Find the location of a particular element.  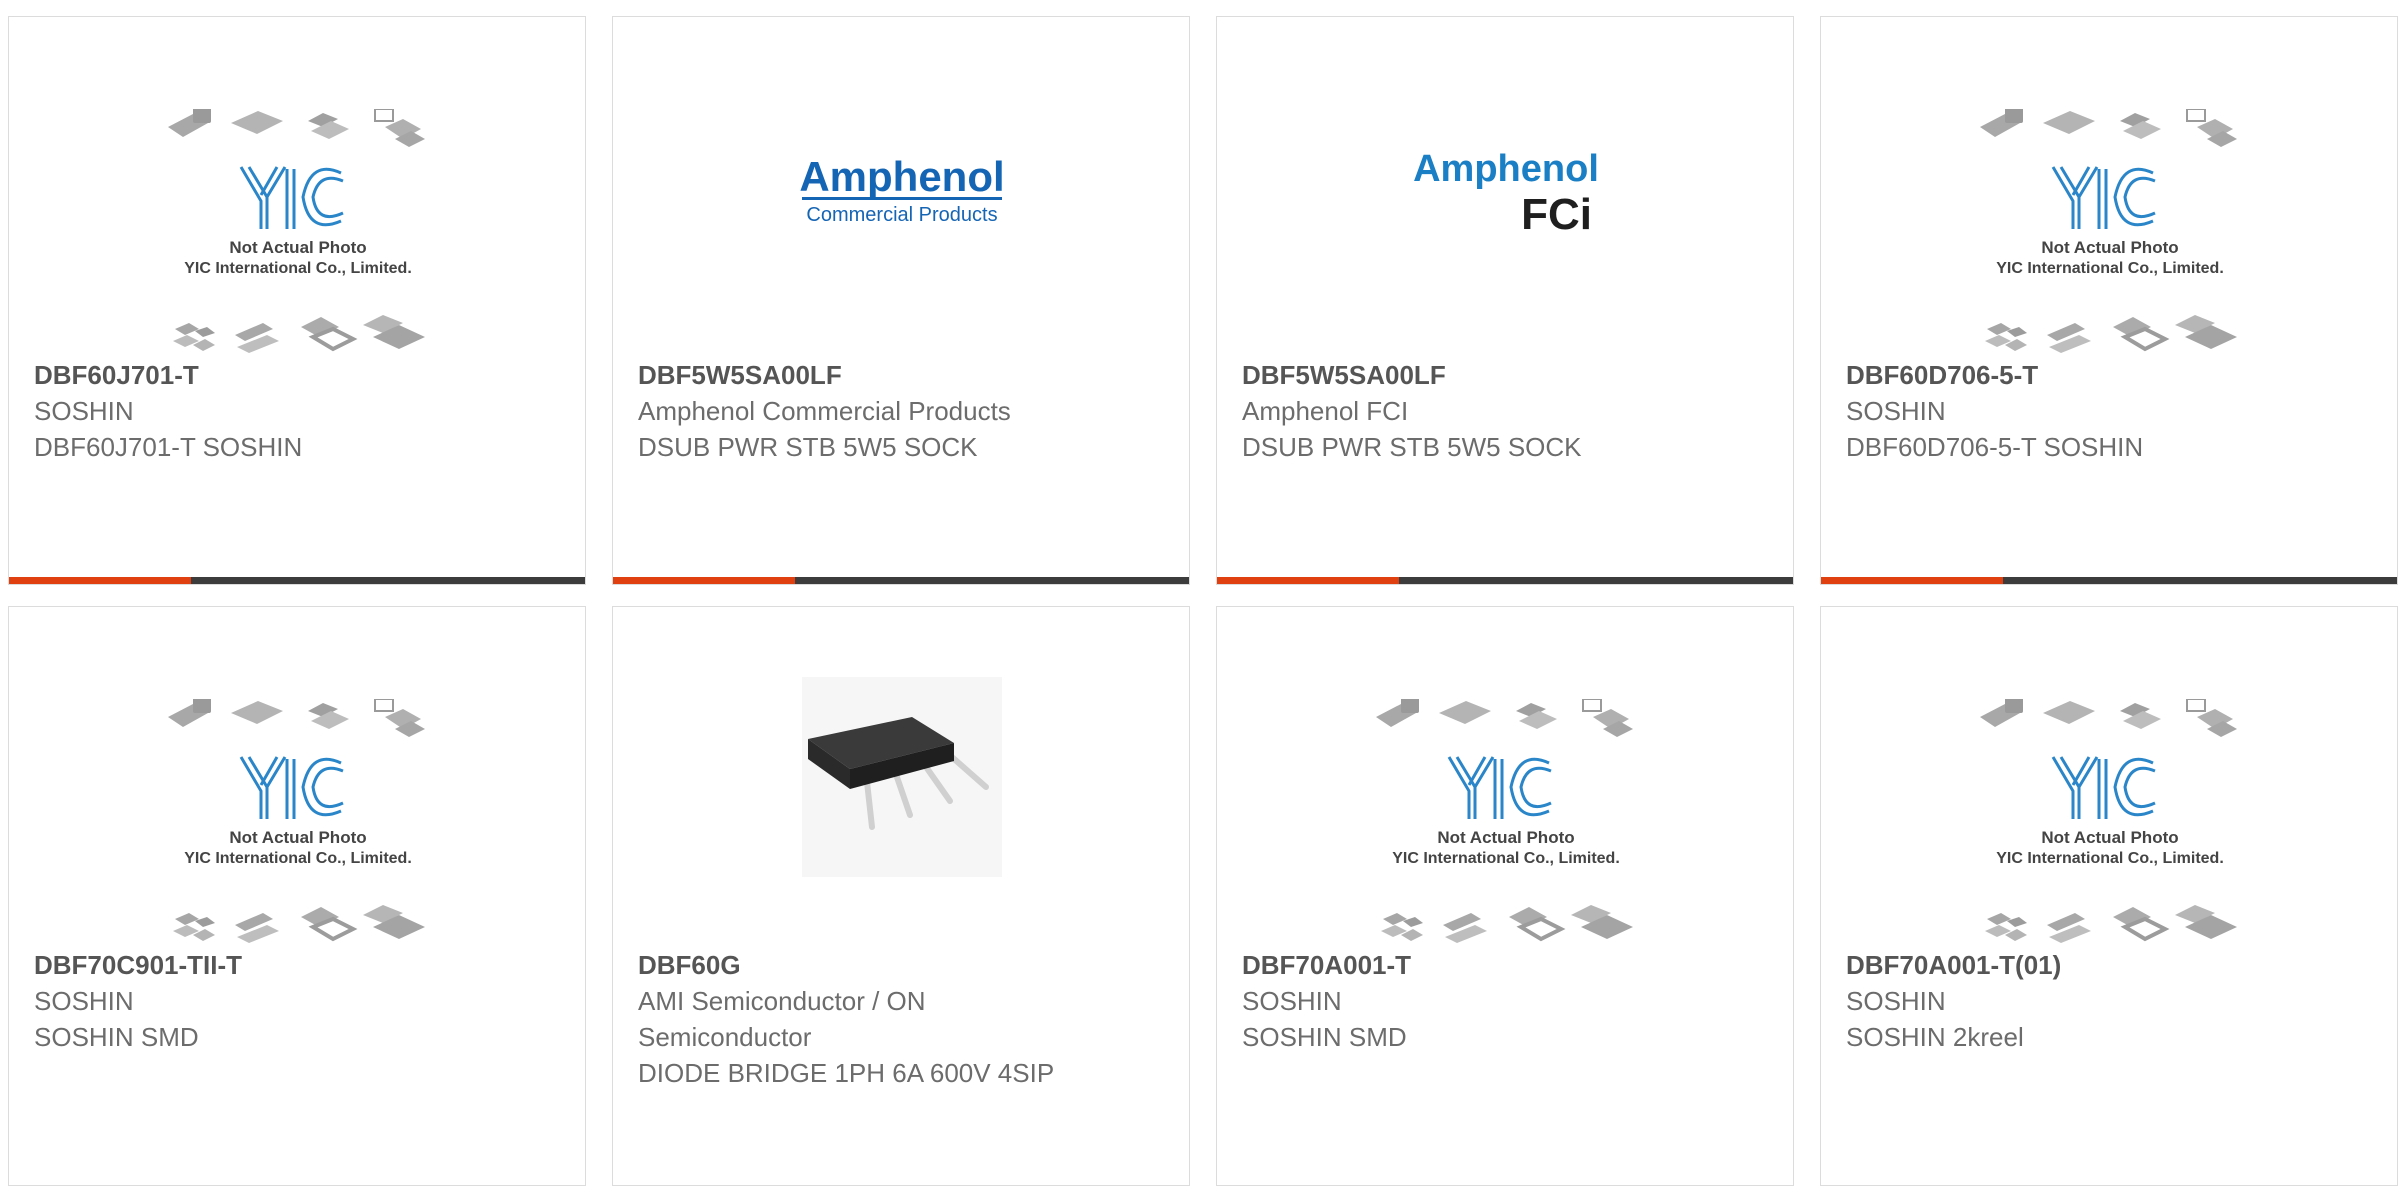

svg-text: FCi is located at coordinates (1556, 214).